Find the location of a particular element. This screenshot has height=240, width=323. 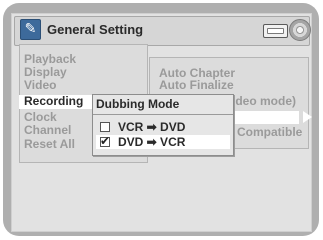

wrench-icon: ✎ is located at coordinates (30, 29).